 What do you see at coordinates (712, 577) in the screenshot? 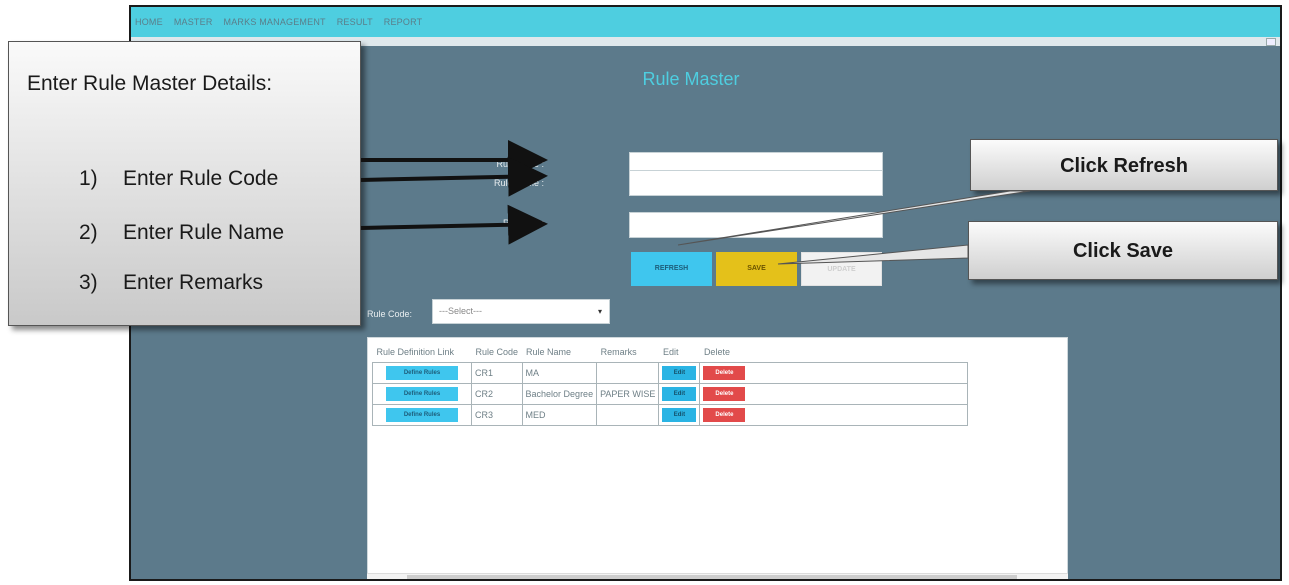
I see `scrollbar-thumb` at bounding box center [712, 577].